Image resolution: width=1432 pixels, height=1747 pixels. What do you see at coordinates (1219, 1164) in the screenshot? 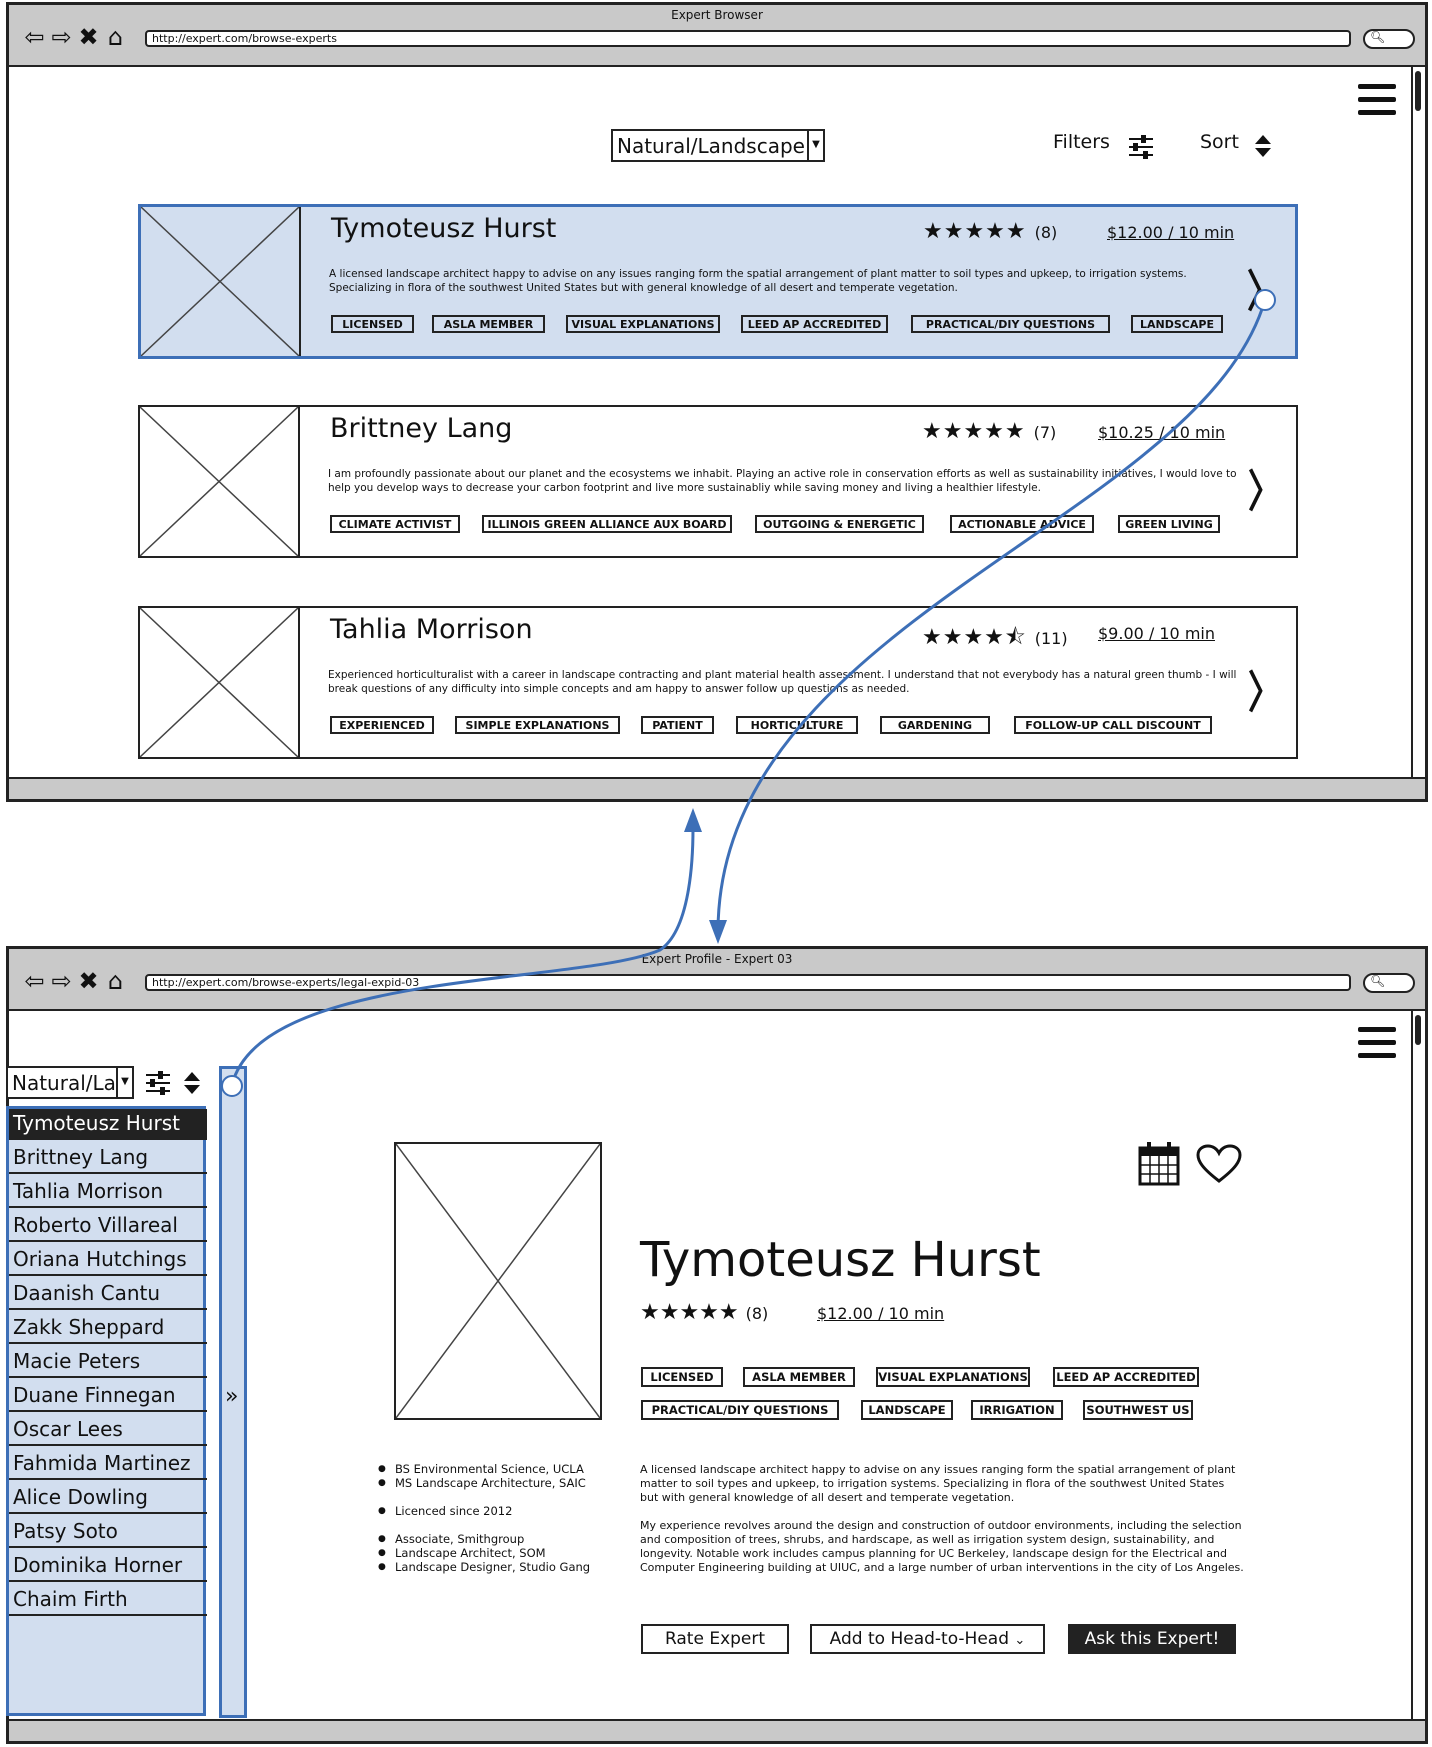
I see `heart-icon` at bounding box center [1219, 1164].